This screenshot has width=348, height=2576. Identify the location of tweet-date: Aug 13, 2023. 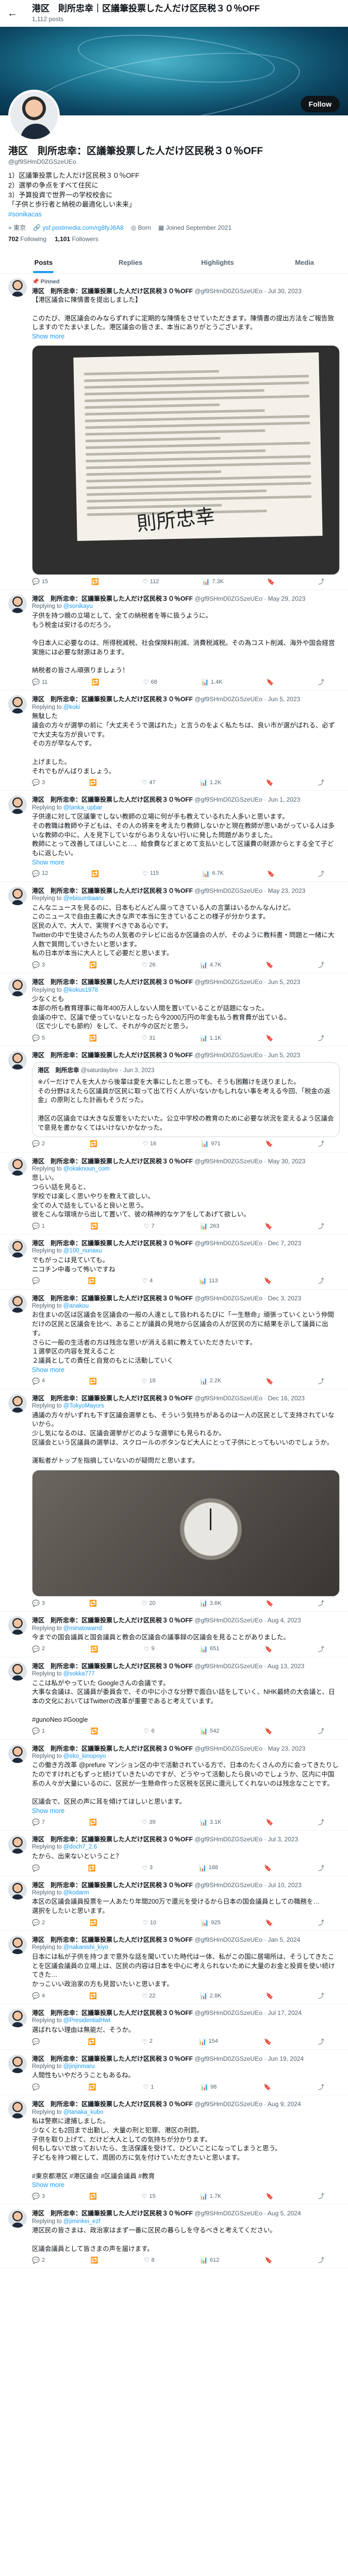
(286, 1666).